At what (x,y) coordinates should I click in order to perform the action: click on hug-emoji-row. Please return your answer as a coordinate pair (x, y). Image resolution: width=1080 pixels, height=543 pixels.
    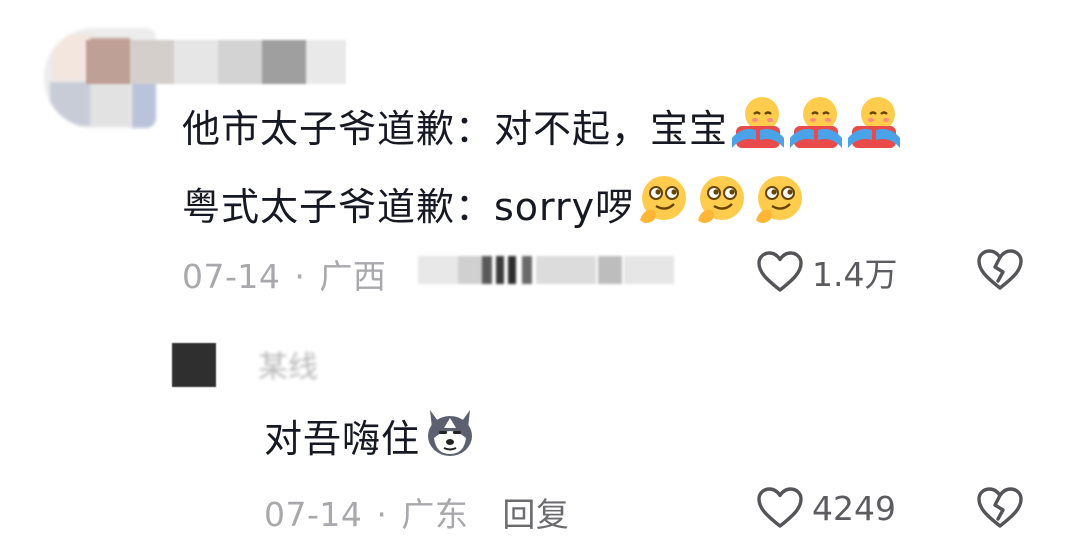
    Looking at the image, I should click on (817, 129).